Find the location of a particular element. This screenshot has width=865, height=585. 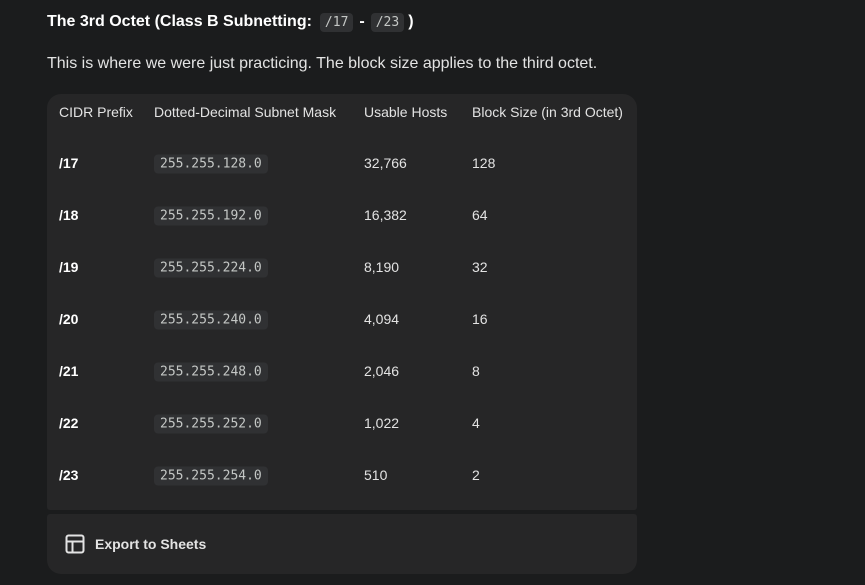

subnet-mask-cell: 255.255.254.0 is located at coordinates (211, 476).